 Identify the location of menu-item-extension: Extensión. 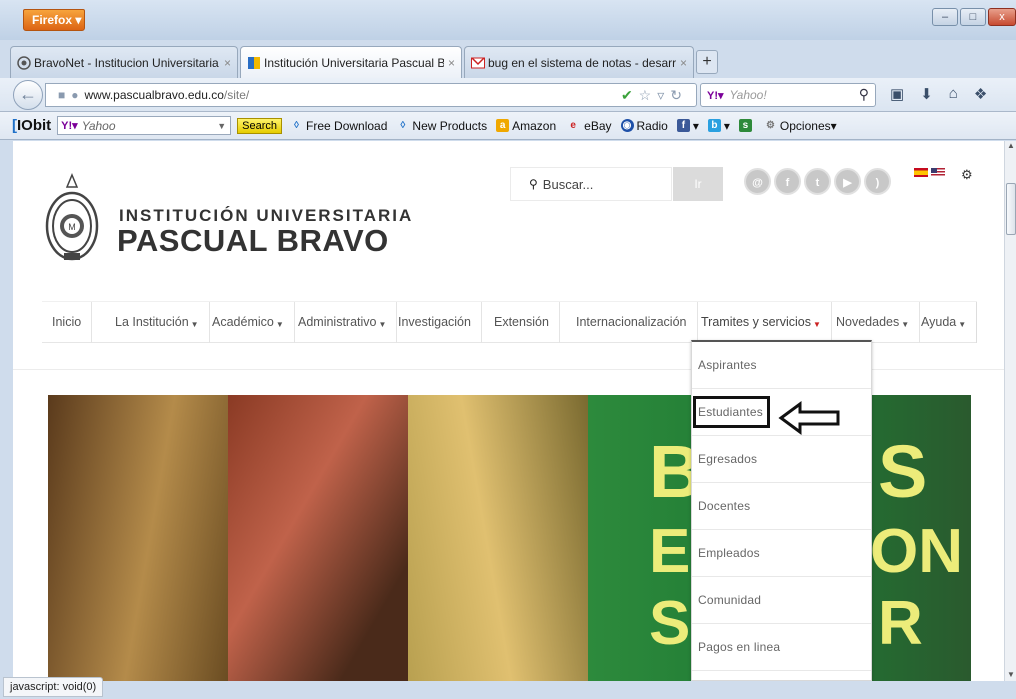
(522, 322).